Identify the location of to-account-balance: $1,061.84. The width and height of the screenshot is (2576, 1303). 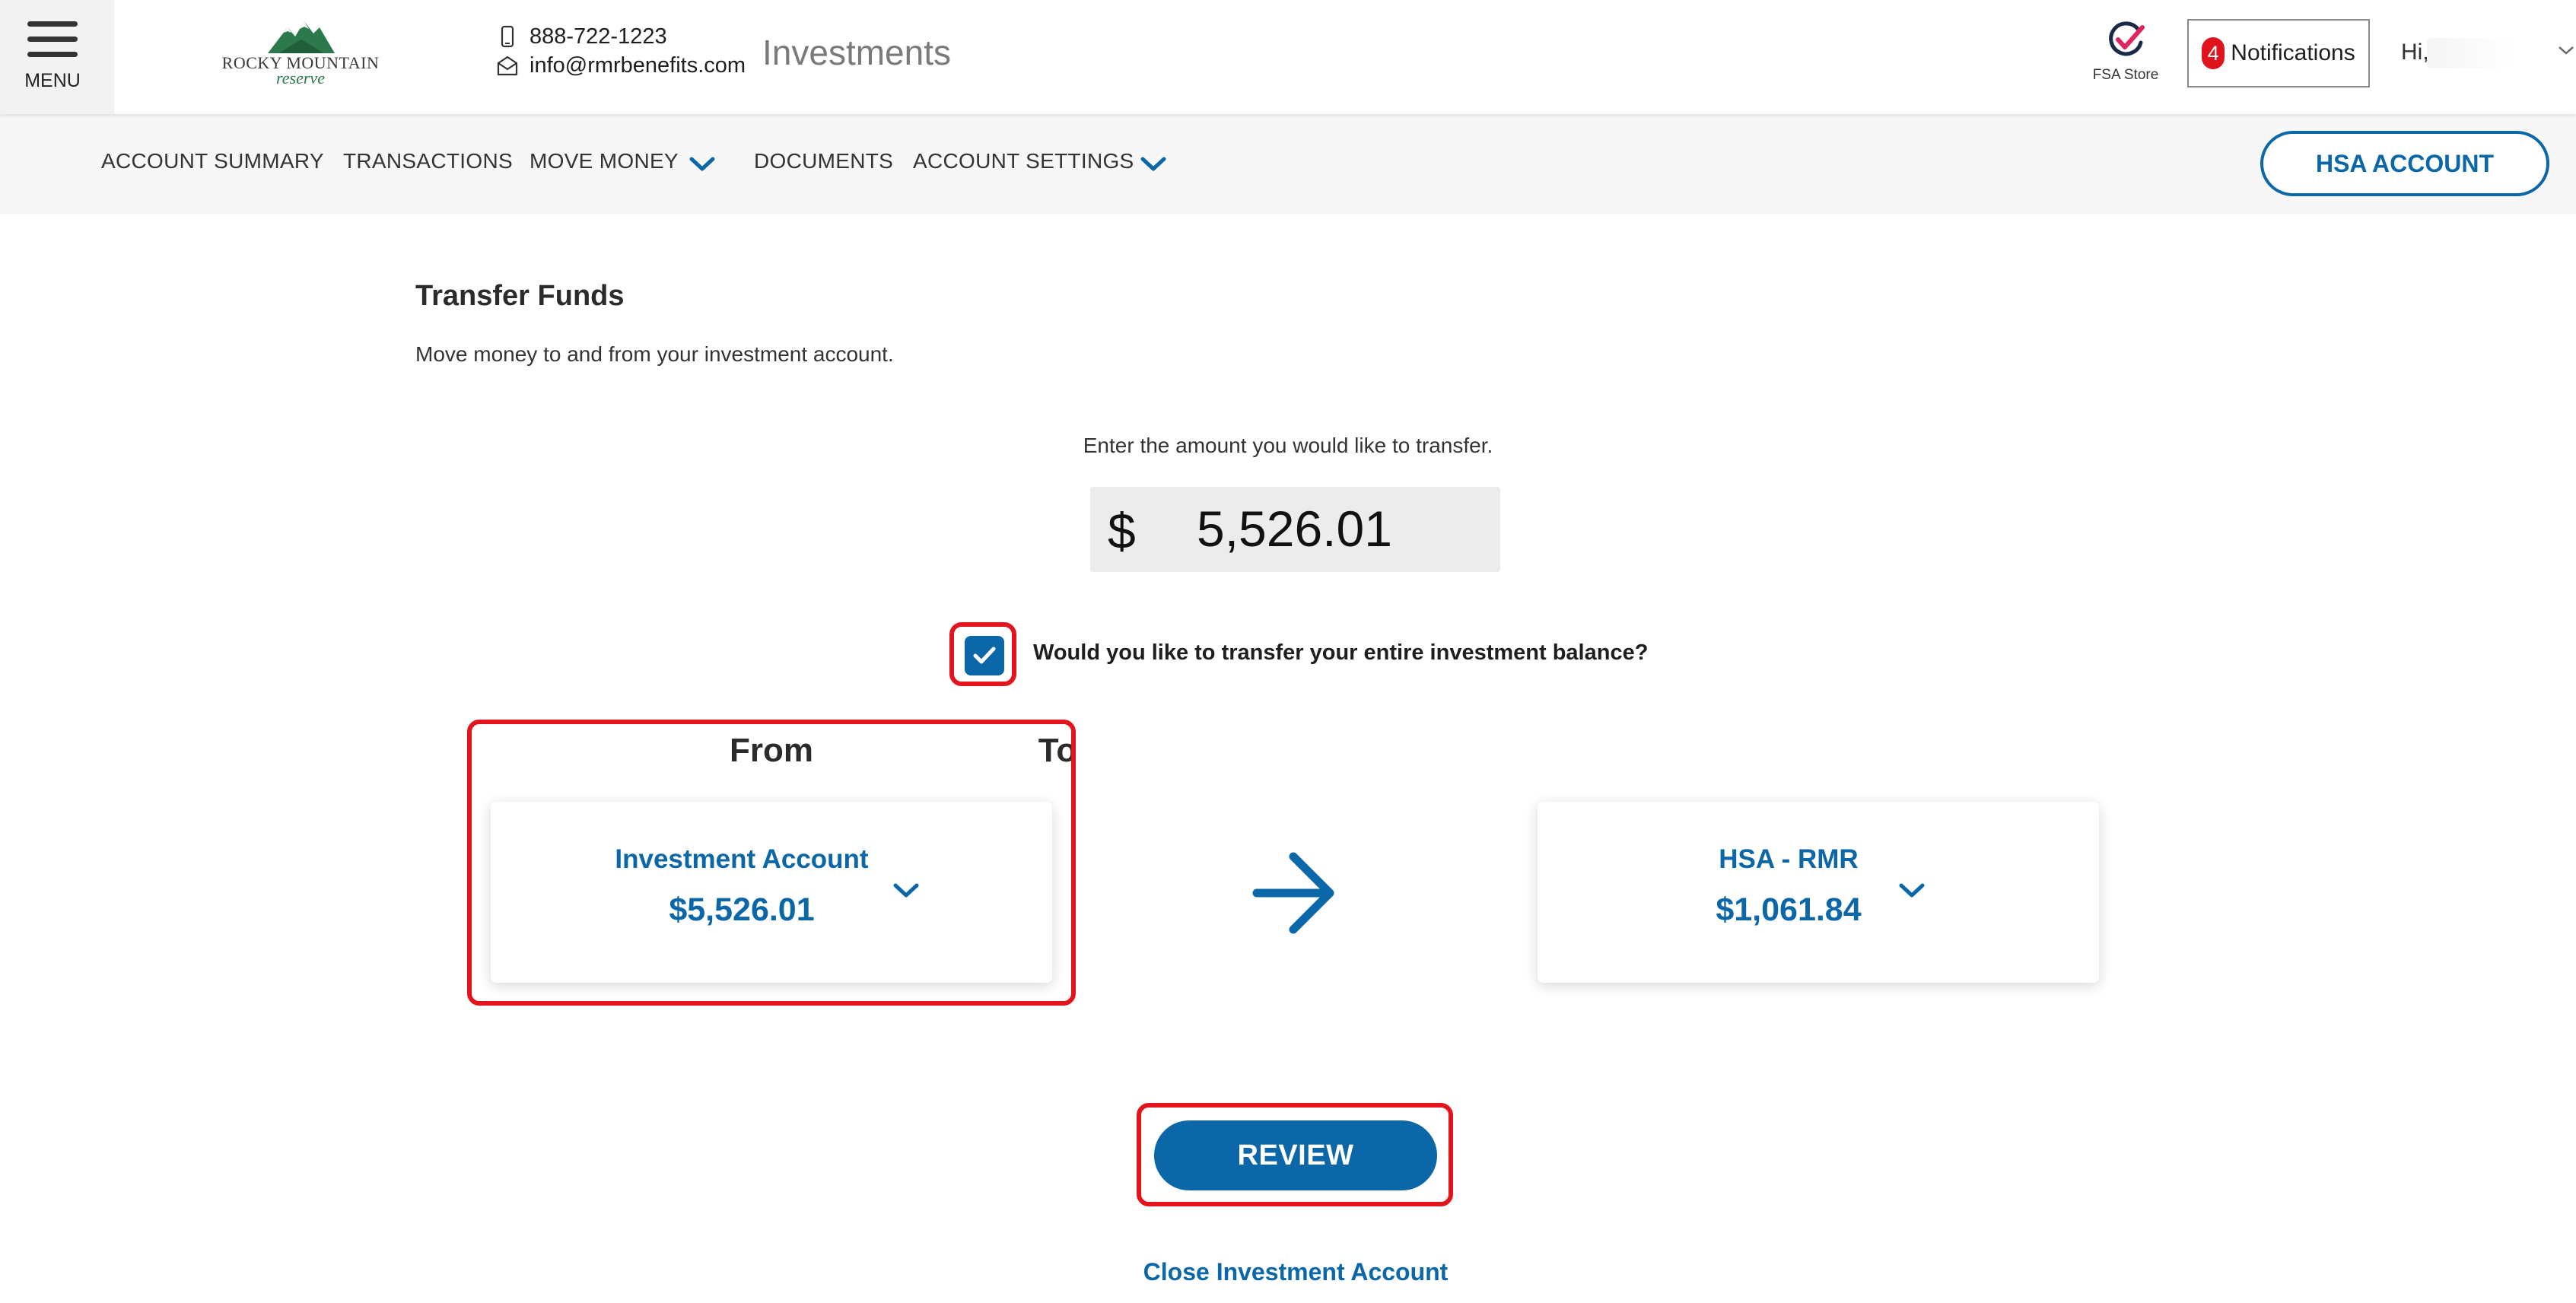
(1789, 909).